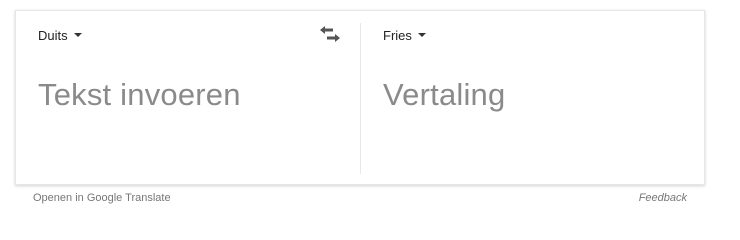 This screenshot has width=740, height=240. What do you see at coordinates (663, 198) in the screenshot?
I see `feedback-link: Feedback` at bounding box center [663, 198].